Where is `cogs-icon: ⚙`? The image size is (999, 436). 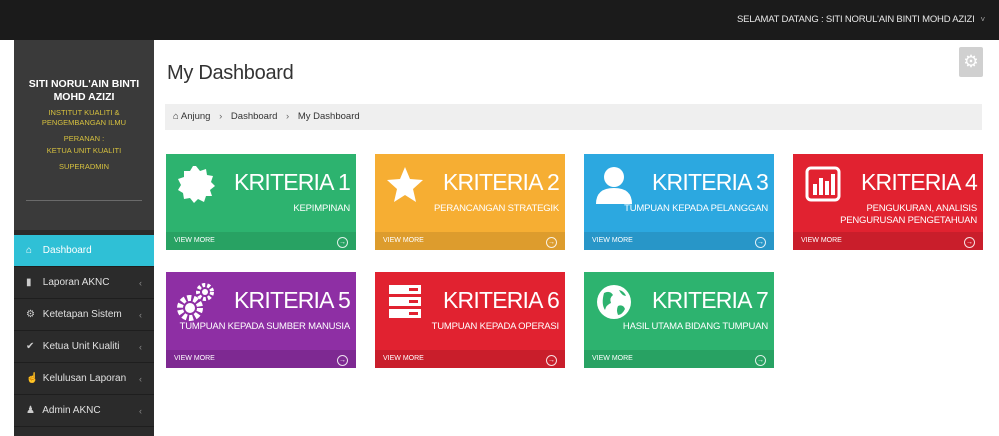
cogs-icon: ⚙ is located at coordinates (30, 314).